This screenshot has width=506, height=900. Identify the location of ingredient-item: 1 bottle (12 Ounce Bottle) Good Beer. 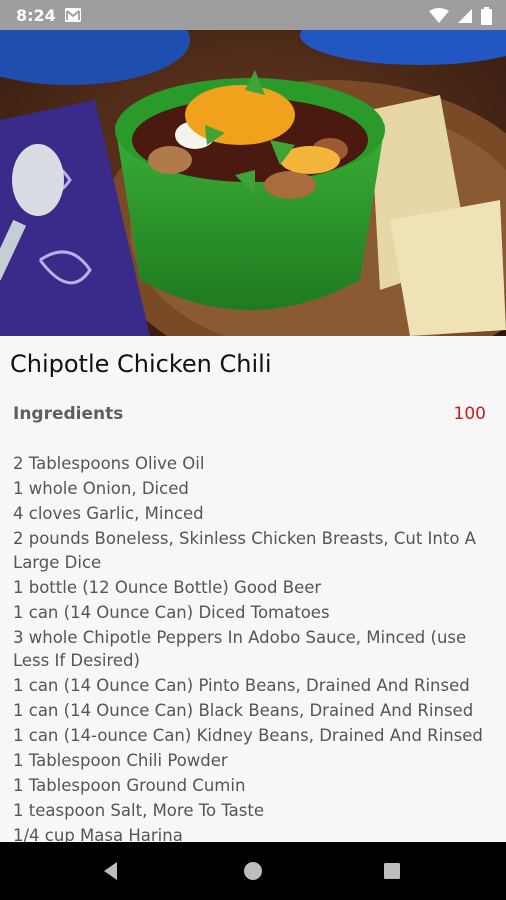
(167, 587).